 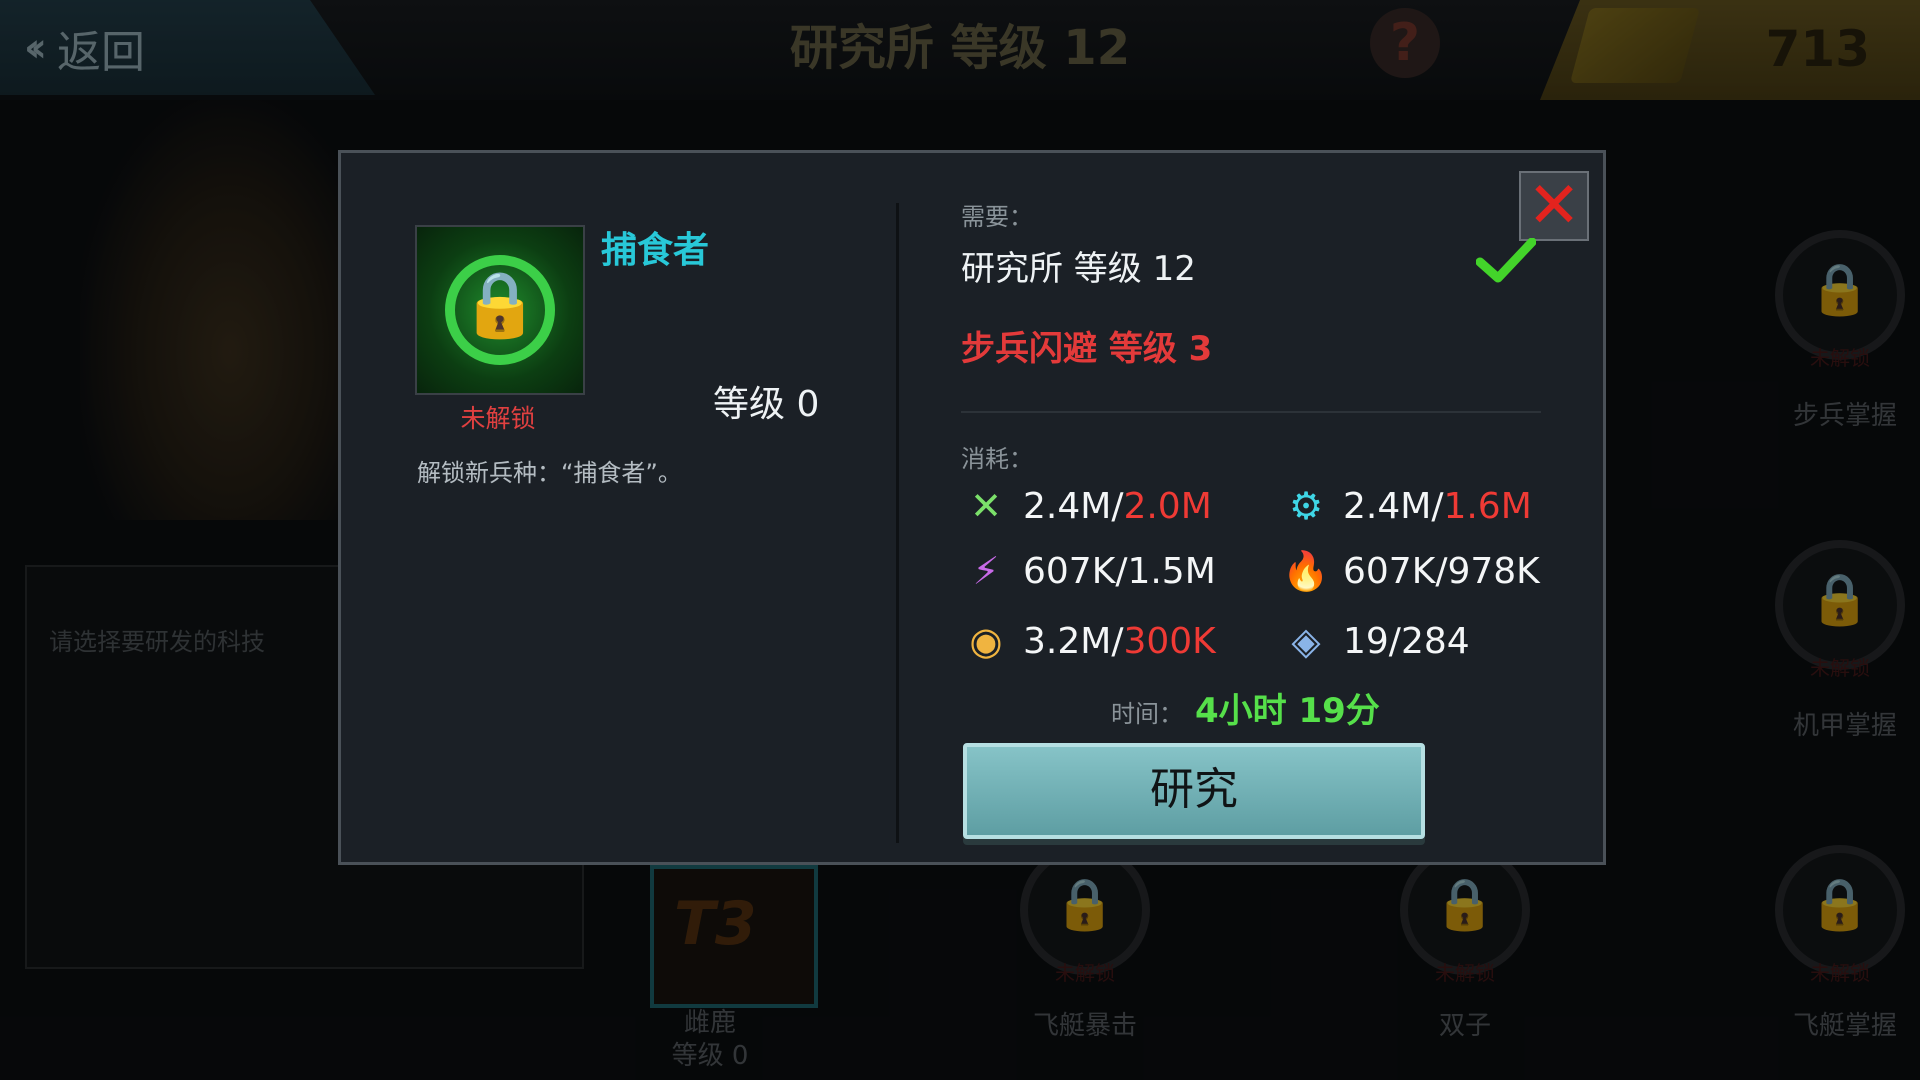 I want to click on lightning-icon: ⚡, so click(x=986, y=571).